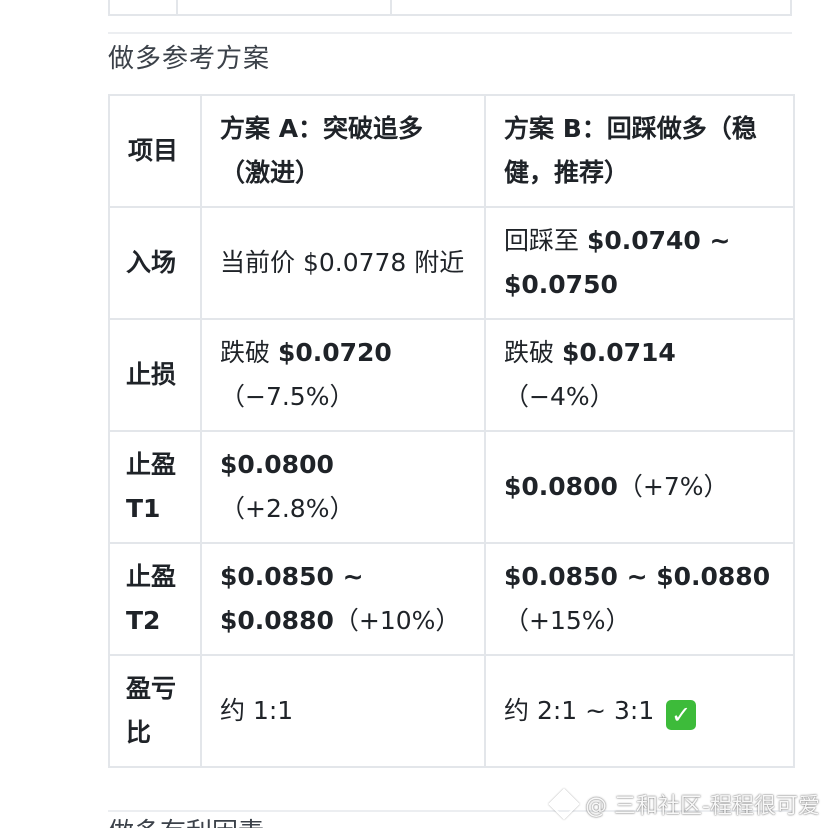  Describe the element at coordinates (618, 352) in the screenshot. I see `cell-value: $0.0714` at that location.